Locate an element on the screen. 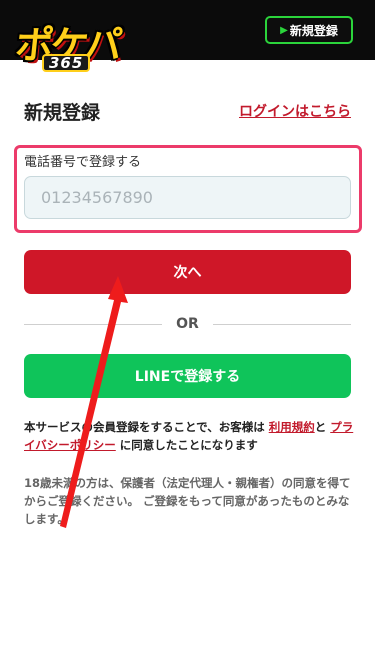 This screenshot has width=375, height=667. header-signup-label: 新規登録 is located at coordinates (313, 30).